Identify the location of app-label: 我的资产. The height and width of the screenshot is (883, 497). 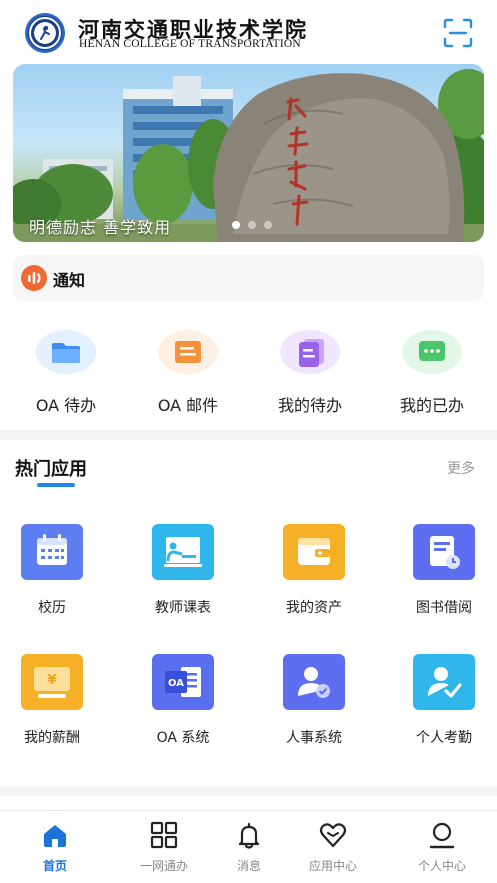
(314, 608).